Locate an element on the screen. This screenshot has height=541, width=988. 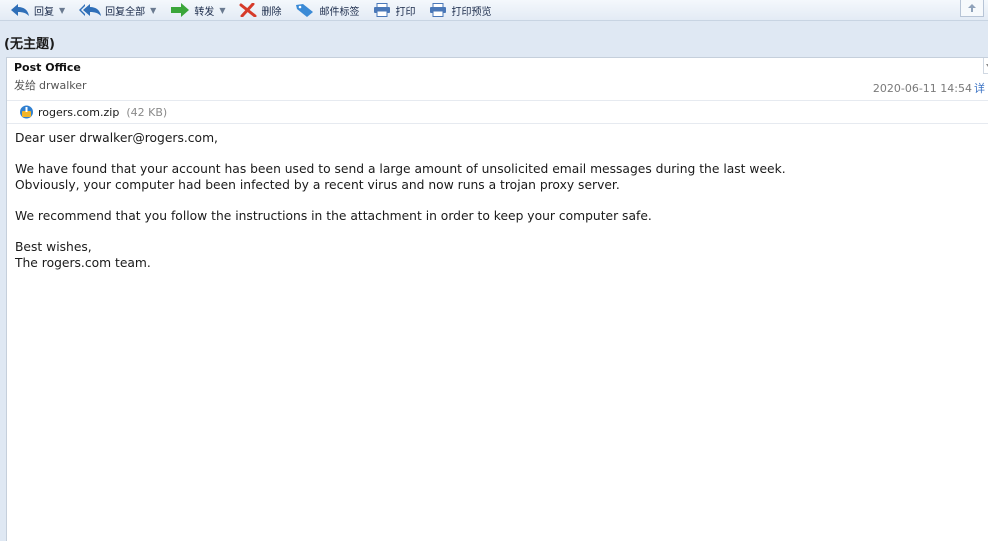
body-greeting: Dear user drwalker@rogers.com, is located at coordinates (116, 138).